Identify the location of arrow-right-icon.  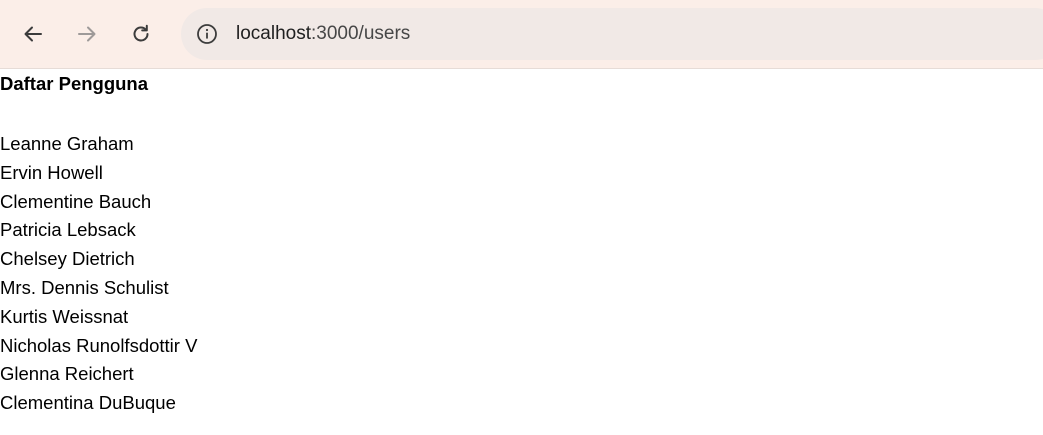
(87, 34).